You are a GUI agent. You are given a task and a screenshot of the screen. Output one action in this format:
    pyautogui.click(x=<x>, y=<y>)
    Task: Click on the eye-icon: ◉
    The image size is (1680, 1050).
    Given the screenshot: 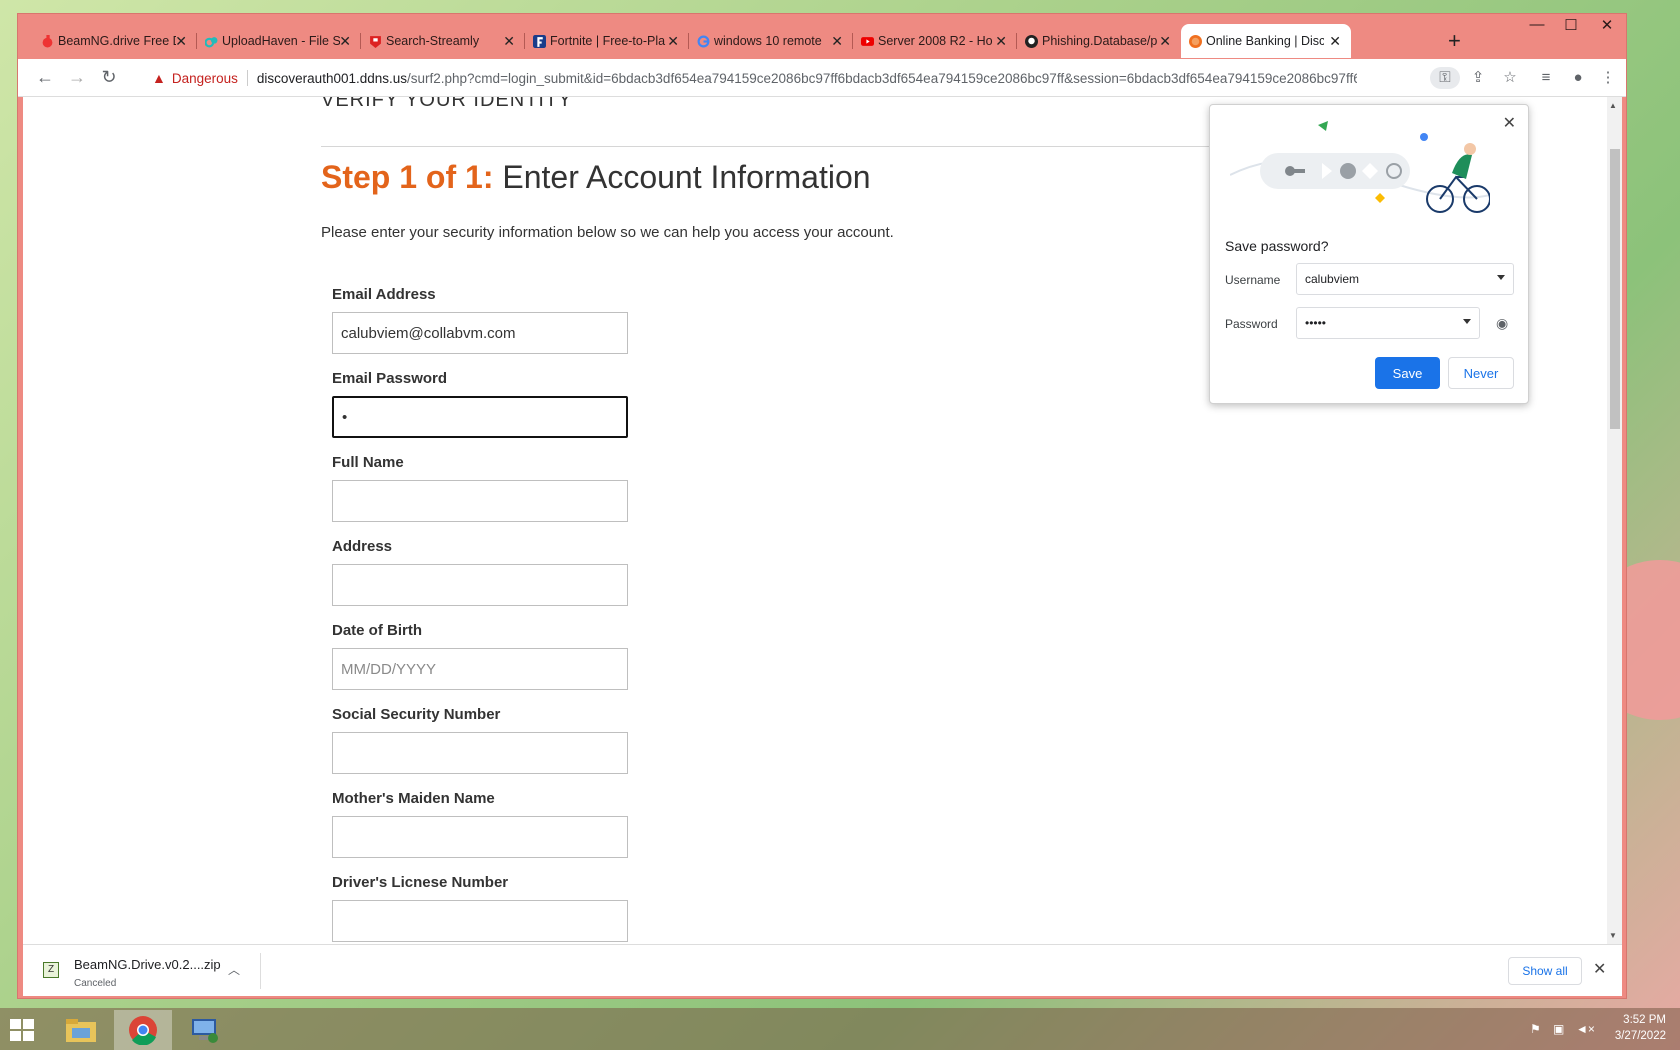 What is the action you would take?
    pyautogui.click(x=1502, y=323)
    